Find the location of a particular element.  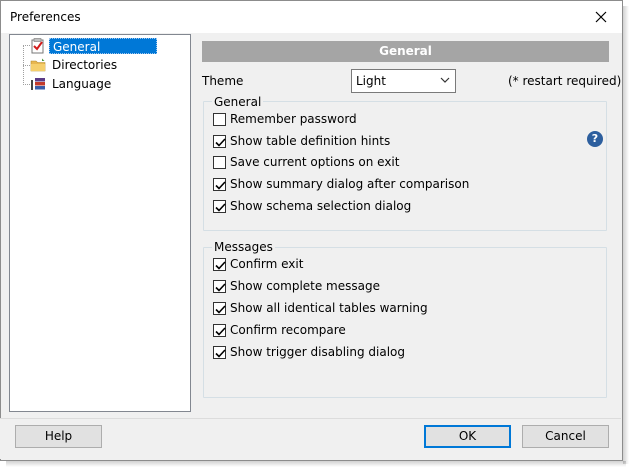

option-label: Show all identical tables warning is located at coordinates (329, 308).